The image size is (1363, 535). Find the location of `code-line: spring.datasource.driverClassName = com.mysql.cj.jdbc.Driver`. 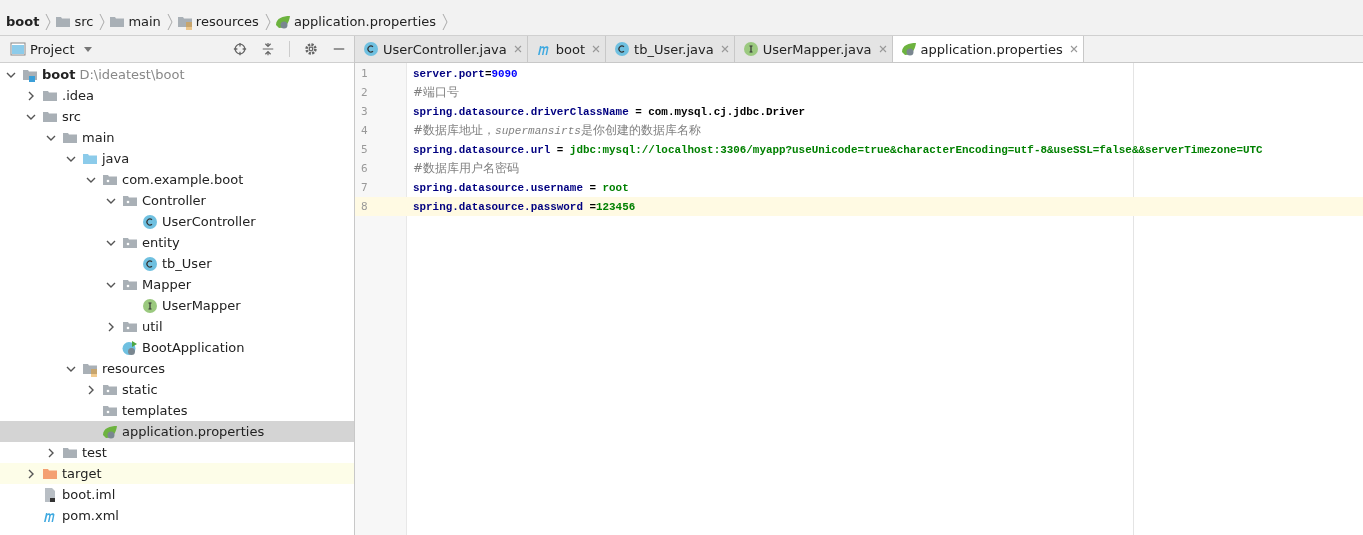

code-line: spring.datasource.driverClassName = com.mysql.cj.jdbc.Driver is located at coordinates (609, 111).